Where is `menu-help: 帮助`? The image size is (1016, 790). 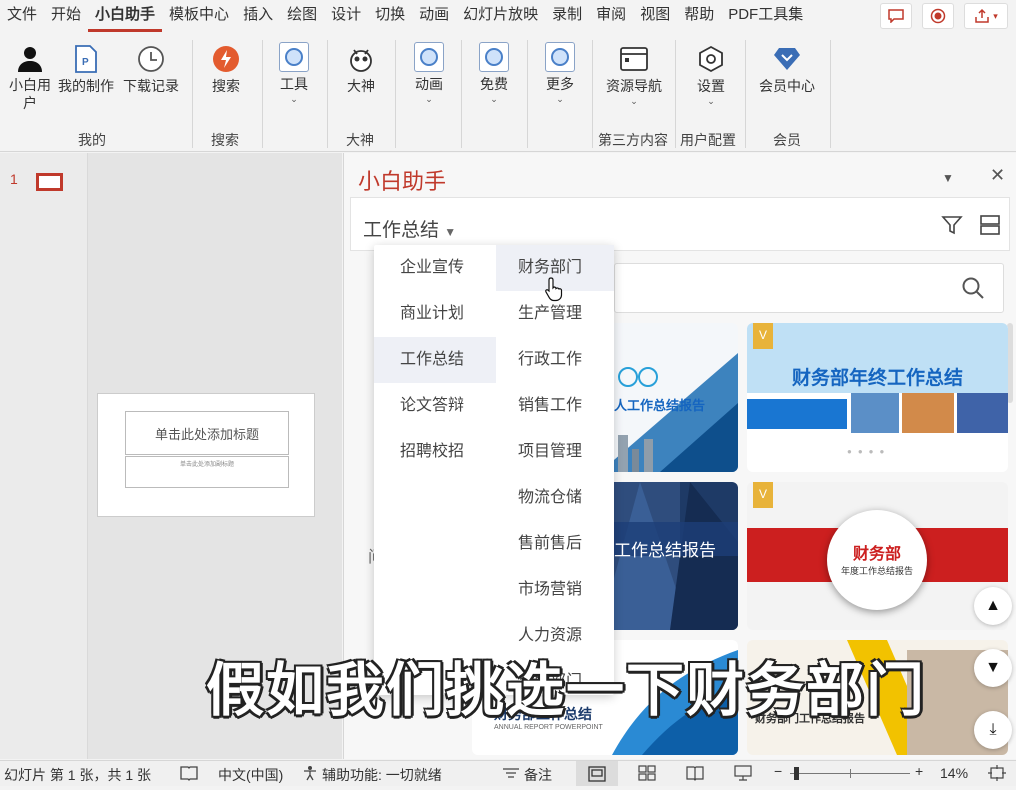
menu-help: 帮助 is located at coordinates (699, 16).